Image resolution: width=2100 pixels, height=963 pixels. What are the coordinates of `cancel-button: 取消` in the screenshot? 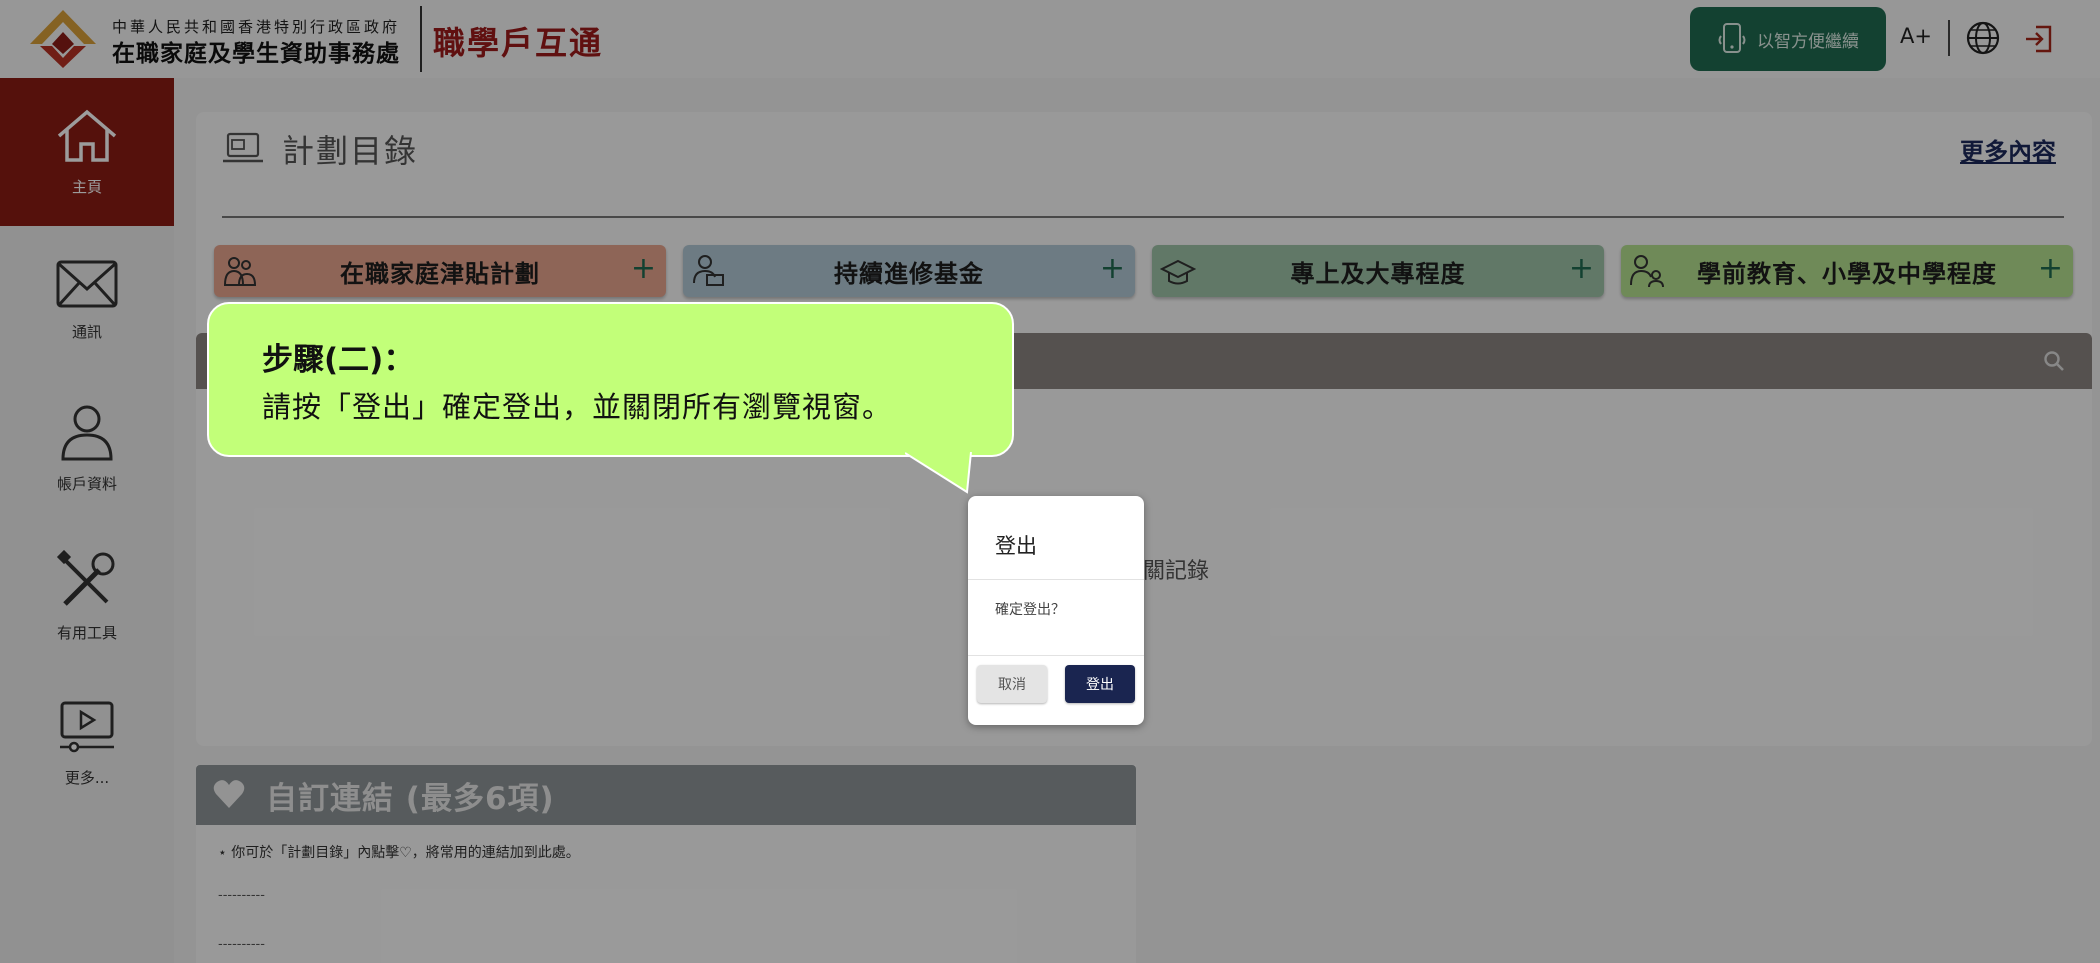 It's located at (1012, 684).